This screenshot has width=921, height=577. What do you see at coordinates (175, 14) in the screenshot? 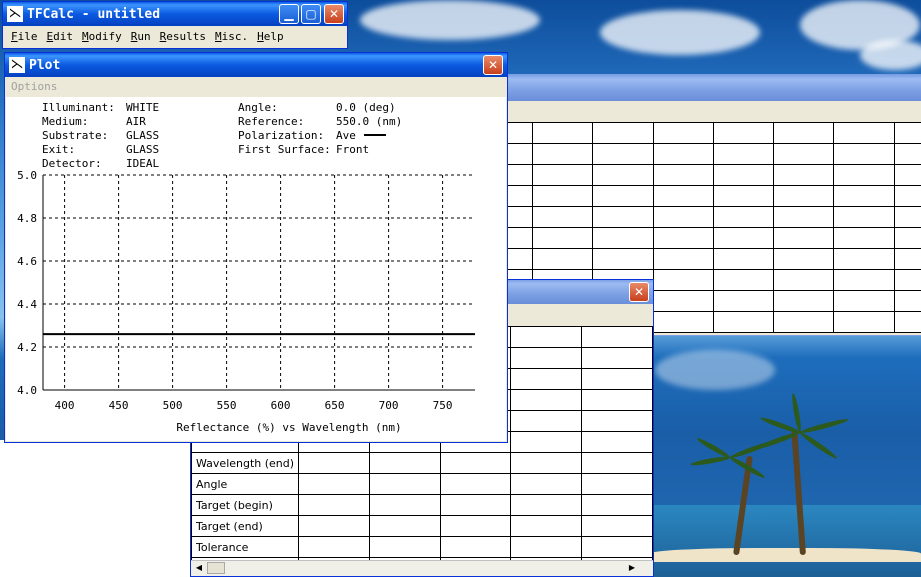
I see `main-titlebar: ⋋ TFCalc - untitled ▁ ▢ ✕` at bounding box center [175, 14].